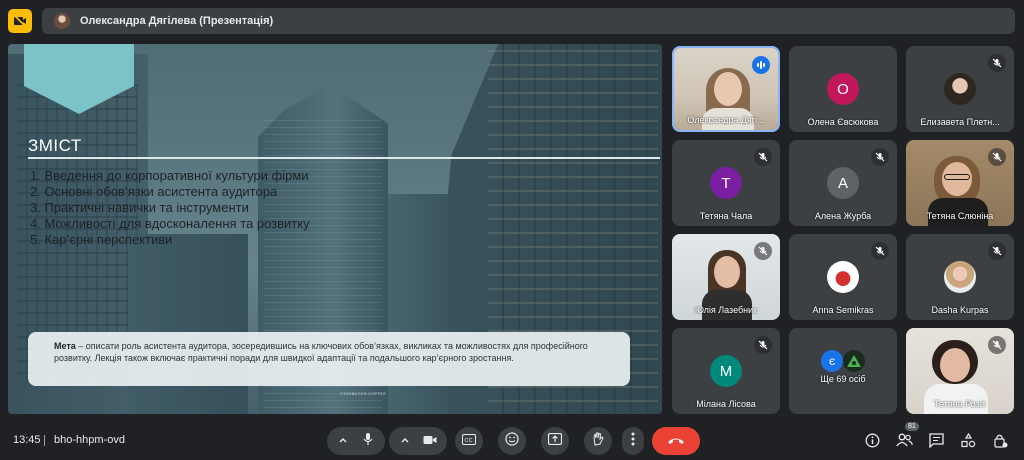 The image size is (1024, 460). I want to click on activities-icon, so click(968, 440).